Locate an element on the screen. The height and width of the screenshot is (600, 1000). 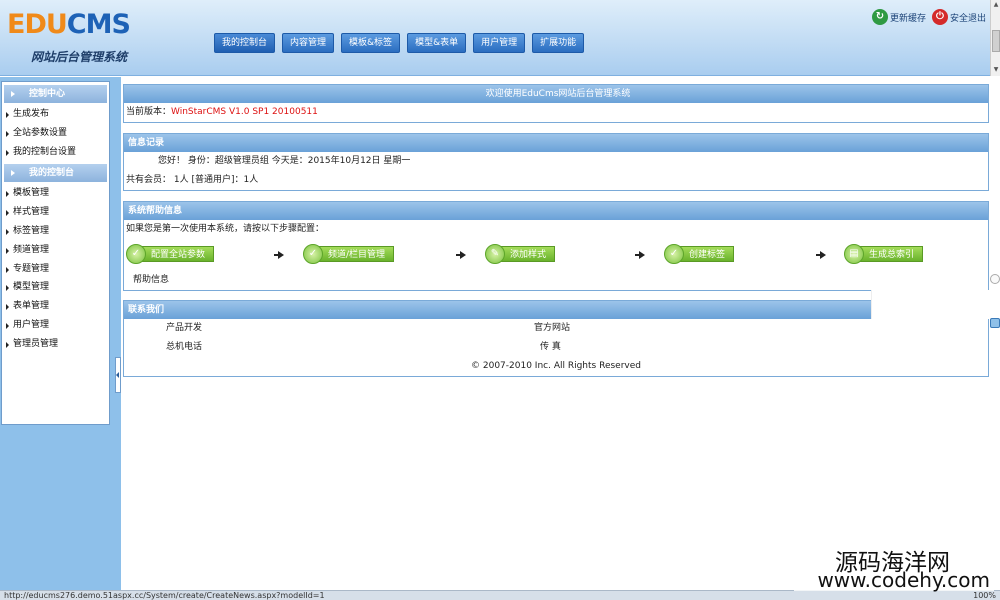
nav-templates-tags: 模板&标签 is located at coordinates (371, 43).